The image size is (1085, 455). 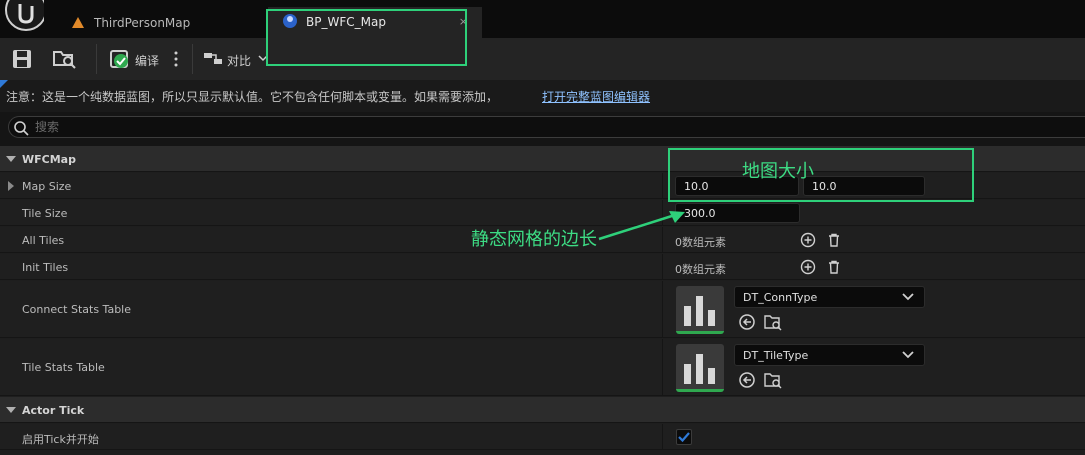 What do you see at coordinates (60, 439) in the screenshot?
I see `property-name: 启用Tick并开始` at bounding box center [60, 439].